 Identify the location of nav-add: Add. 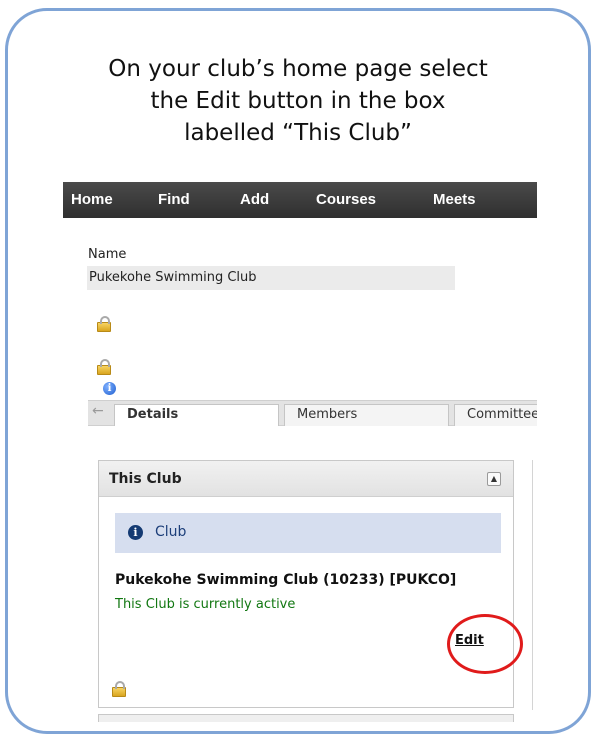
(254, 199).